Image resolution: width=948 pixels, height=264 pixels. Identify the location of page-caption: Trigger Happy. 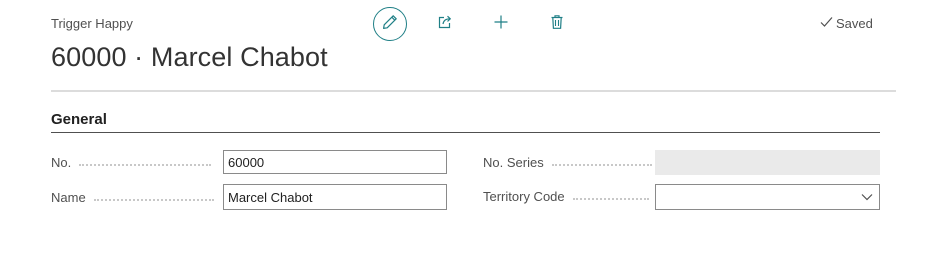
(92, 23).